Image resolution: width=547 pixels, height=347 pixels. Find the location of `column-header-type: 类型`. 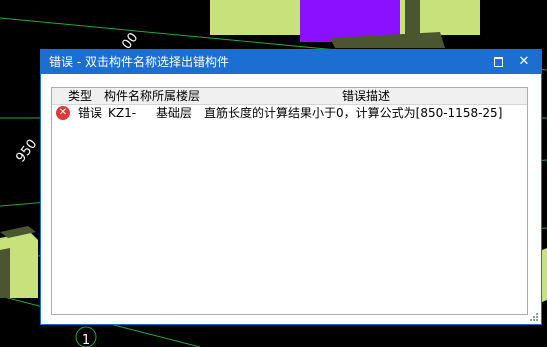

column-header-type: 类型 is located at coordinates (80, 96).